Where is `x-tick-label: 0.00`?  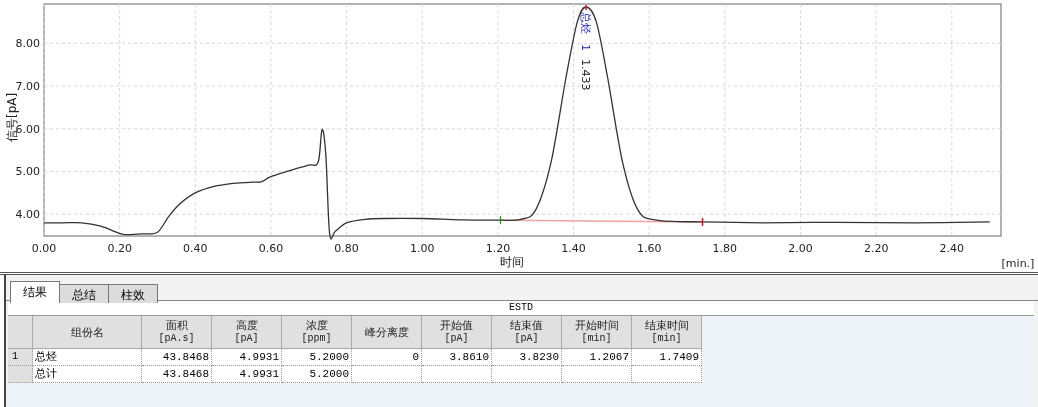 x-tick-label: 0.00 is located at coordinates (44, 248).